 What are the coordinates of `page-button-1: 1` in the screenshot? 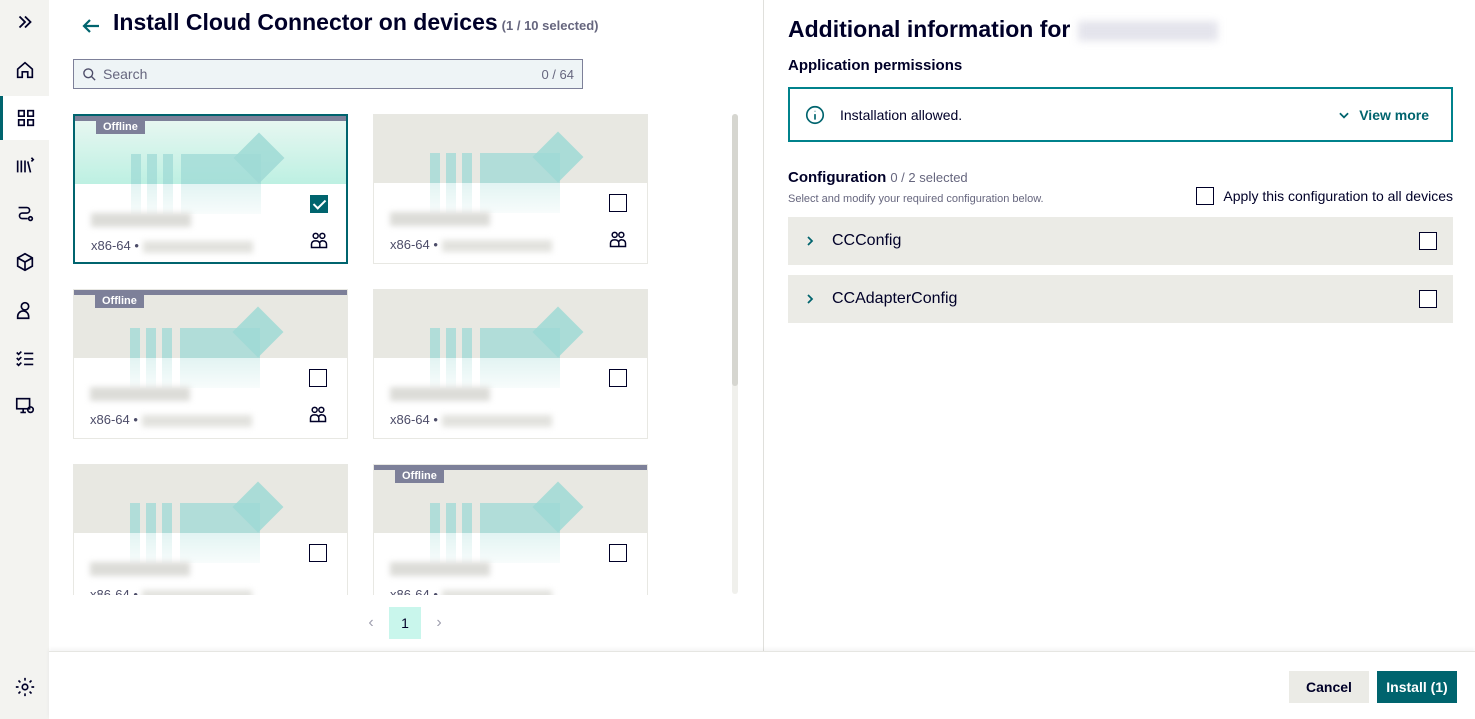 It's located at (405, 623).